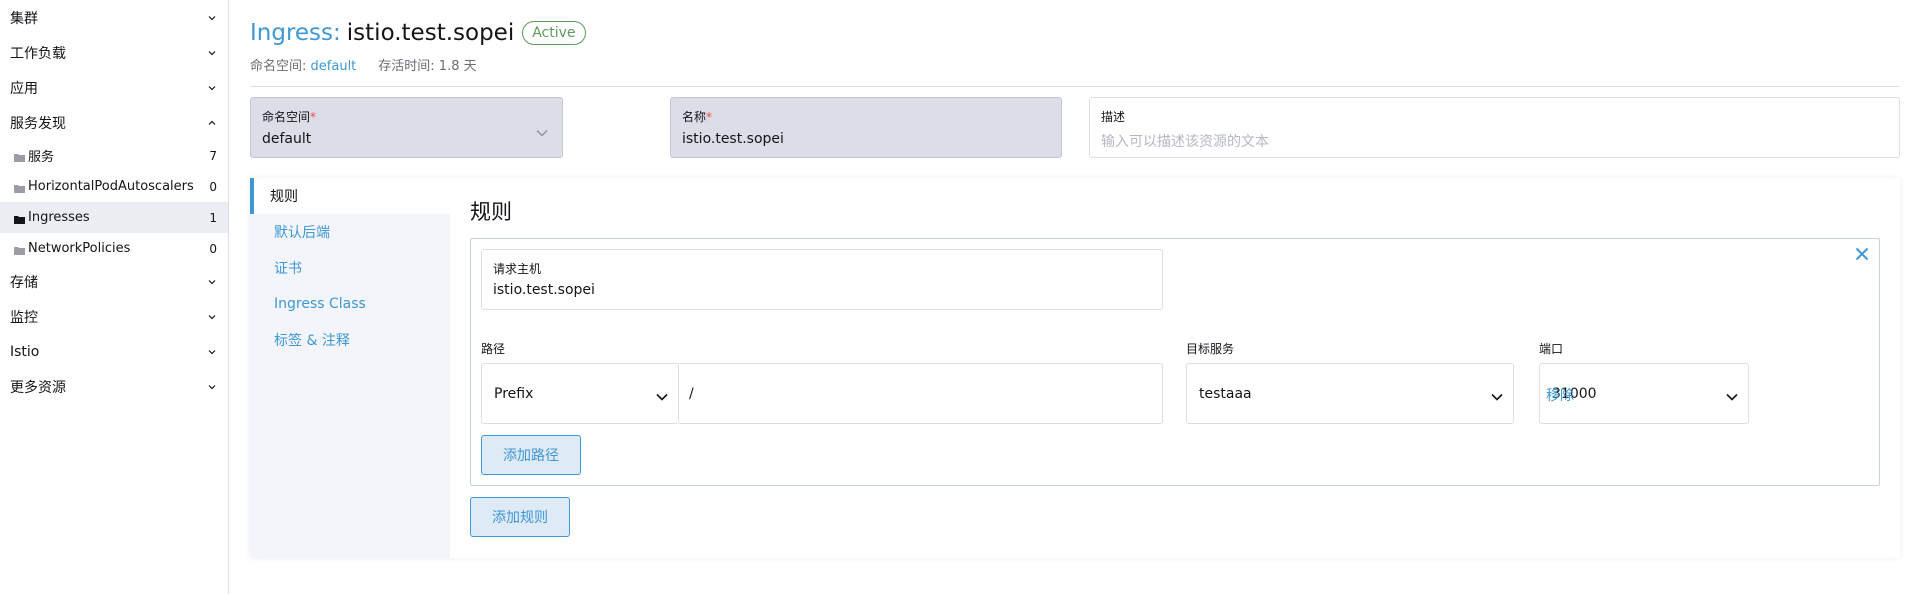  I want to click on tab-ingress-class: Ingress Class, so click(350, 304).